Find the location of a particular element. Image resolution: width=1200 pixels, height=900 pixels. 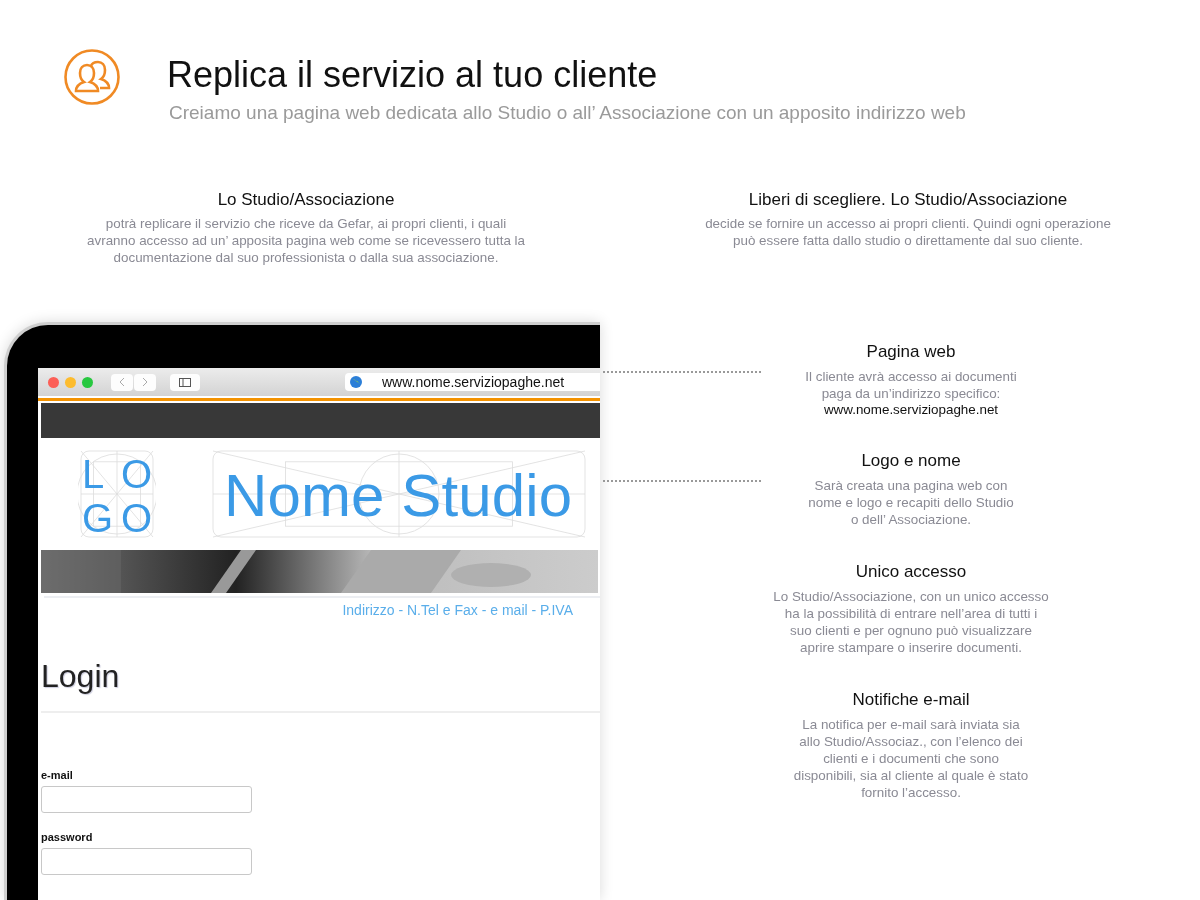

minimize-button is located at coordinates (70, 382).